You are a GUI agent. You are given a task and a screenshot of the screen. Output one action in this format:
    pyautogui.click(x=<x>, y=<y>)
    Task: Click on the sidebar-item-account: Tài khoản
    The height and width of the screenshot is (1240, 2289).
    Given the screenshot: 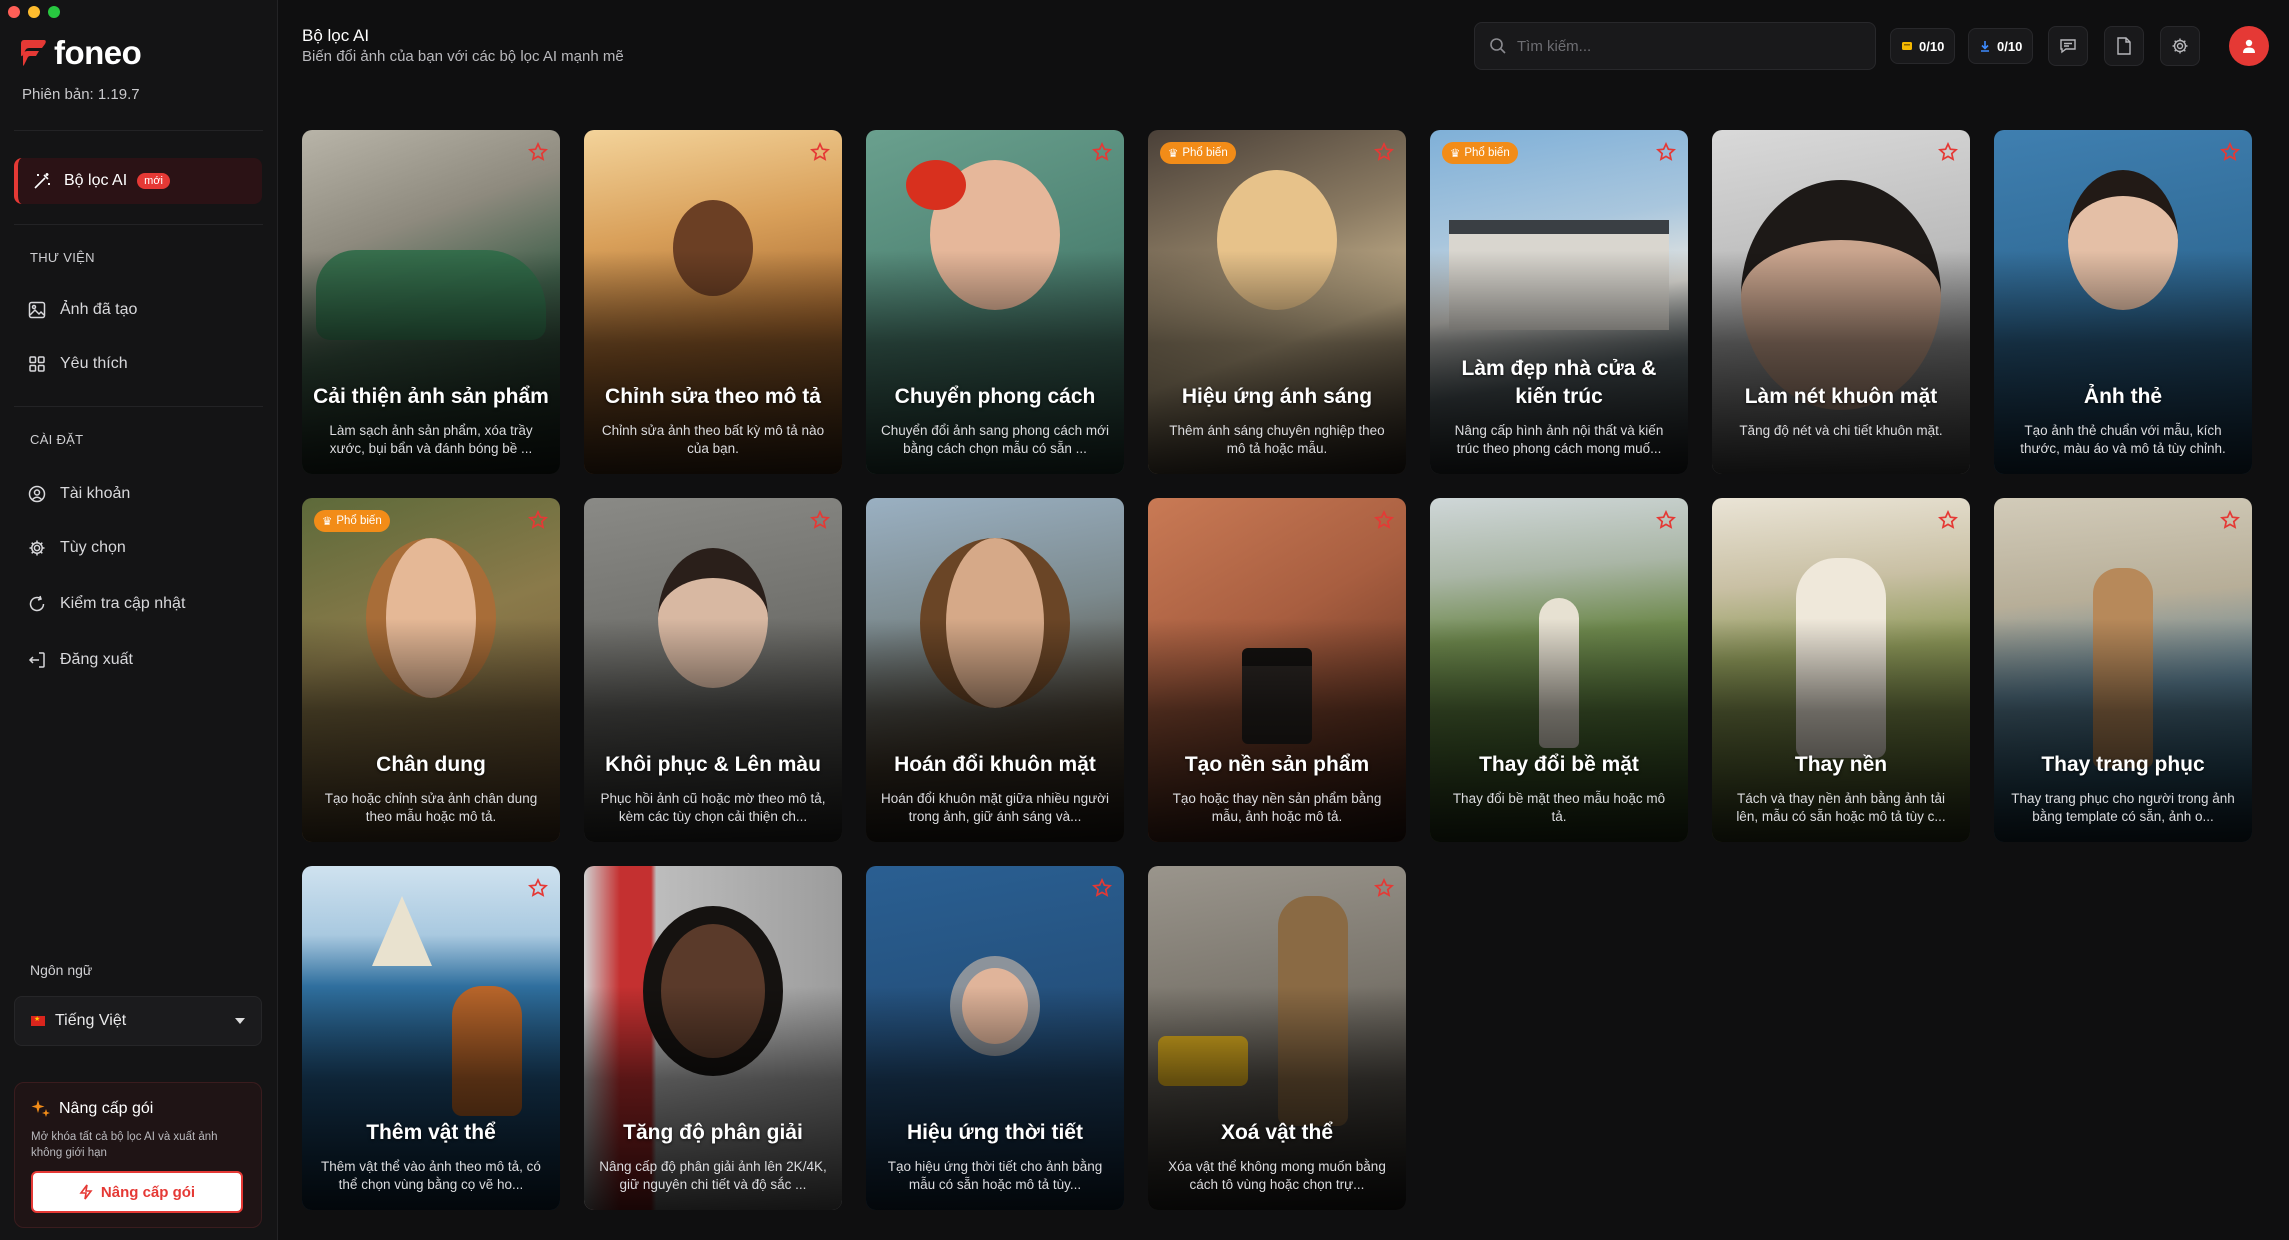 What is the action you would take?
    pyautogui.click(x=143, y=494)
    